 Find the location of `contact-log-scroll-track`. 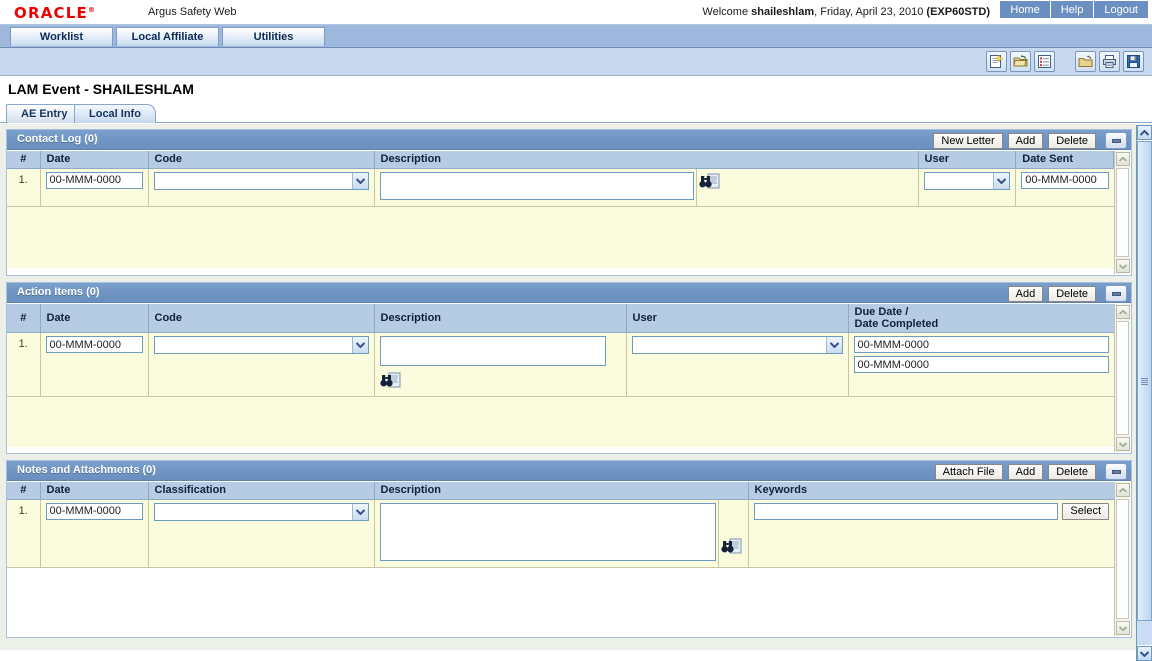

contact-log-scroll-track is located at coordinates (1122, 212).